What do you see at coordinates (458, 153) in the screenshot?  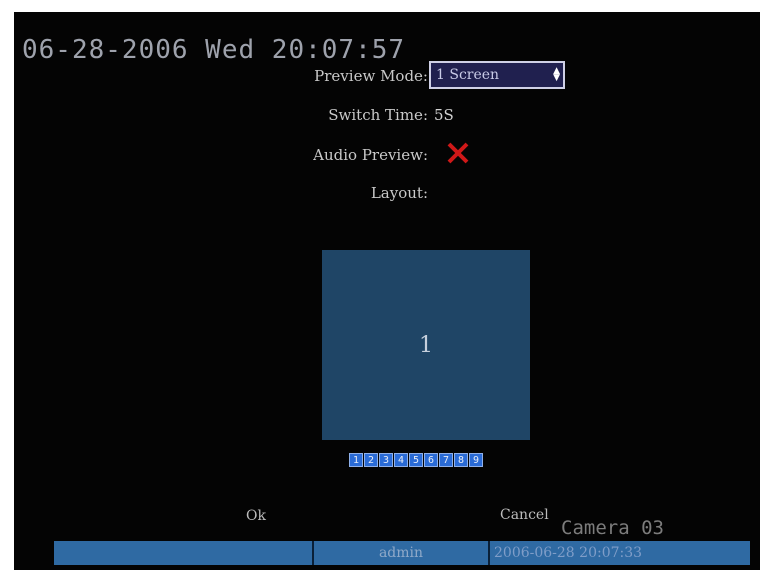 I see `audio-preview-checkbox-x-icon` at bounding box center [458, 153].